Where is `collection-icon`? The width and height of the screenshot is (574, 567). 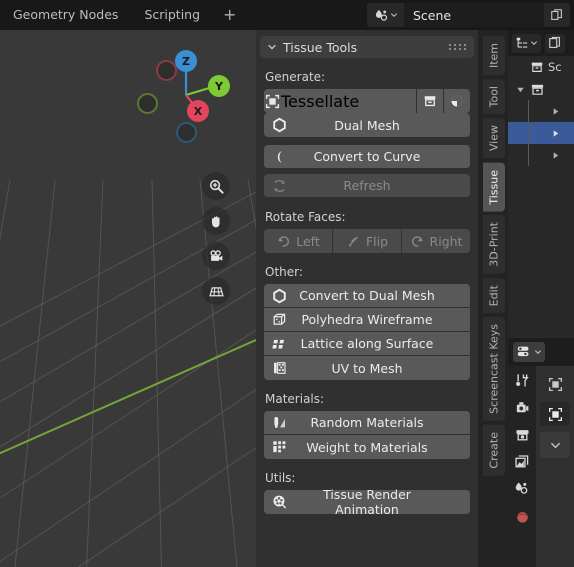
collection-icon is located at coordinates (537, 67).